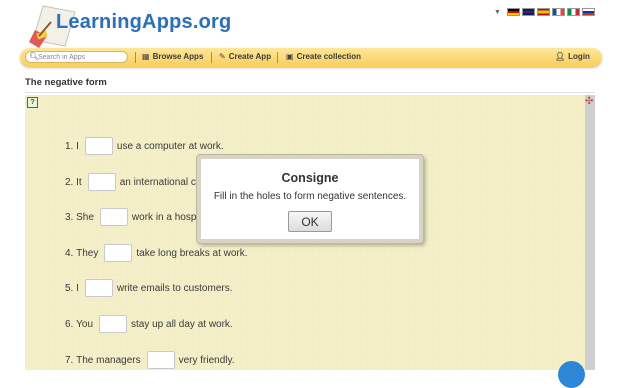 This screenshot has width=620, height=388. What do you see at coordinates (310, 178) in the screenshot?
I see `dialog-title: Consigne` at bounding box center [310, 178].